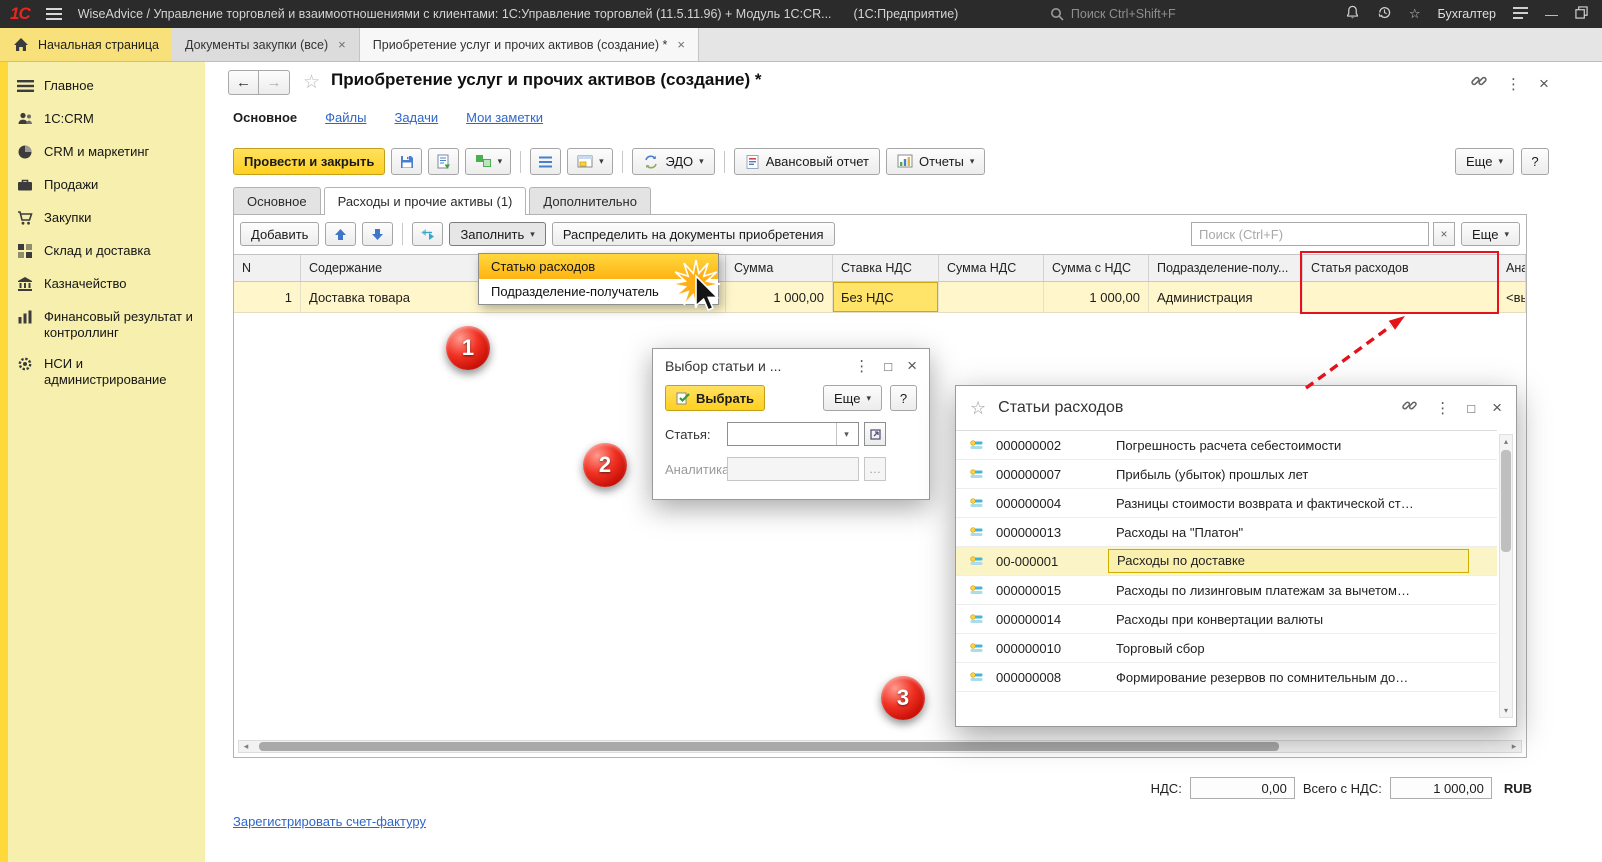 Image resolution: width=1602 pixels, height=862 pixels. Describe the element at coordinates (1581, 14) in the screenshot. I see `restore-window-icon` at that location.